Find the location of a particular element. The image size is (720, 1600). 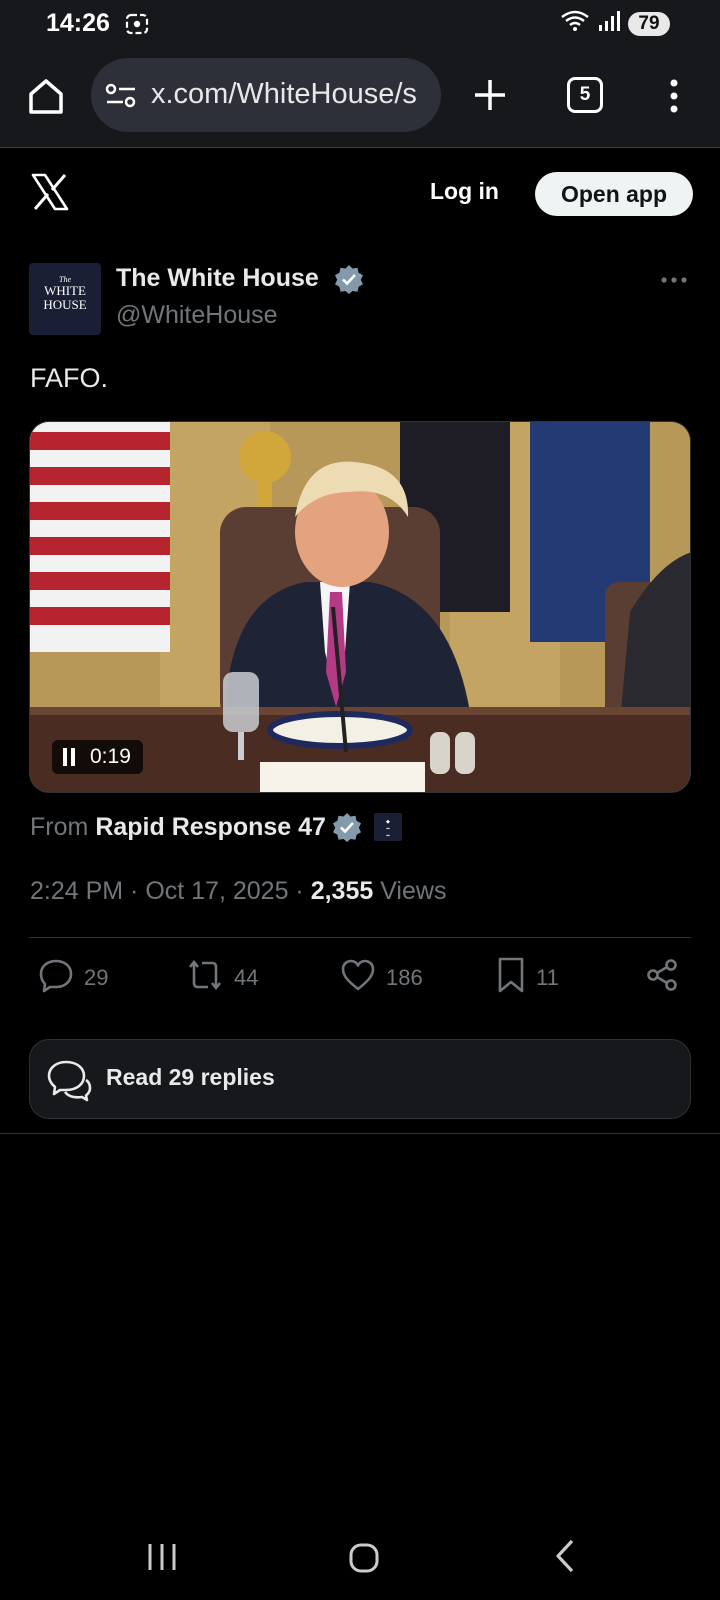

action-bar: 29 44 186 11 is located at coordinates (360, 981).